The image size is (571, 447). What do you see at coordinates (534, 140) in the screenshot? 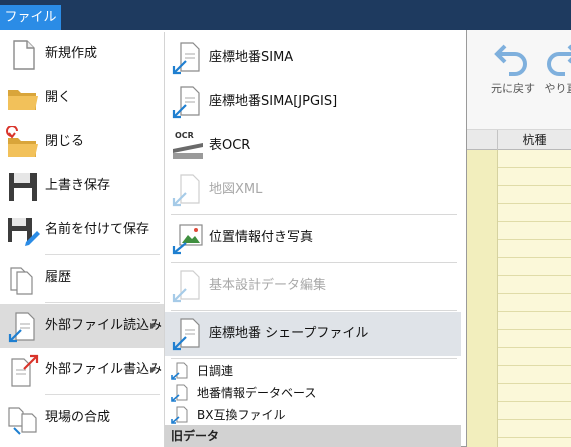
I see `grid-header-pile-type: 杭種` at bounding box center [534, 140].